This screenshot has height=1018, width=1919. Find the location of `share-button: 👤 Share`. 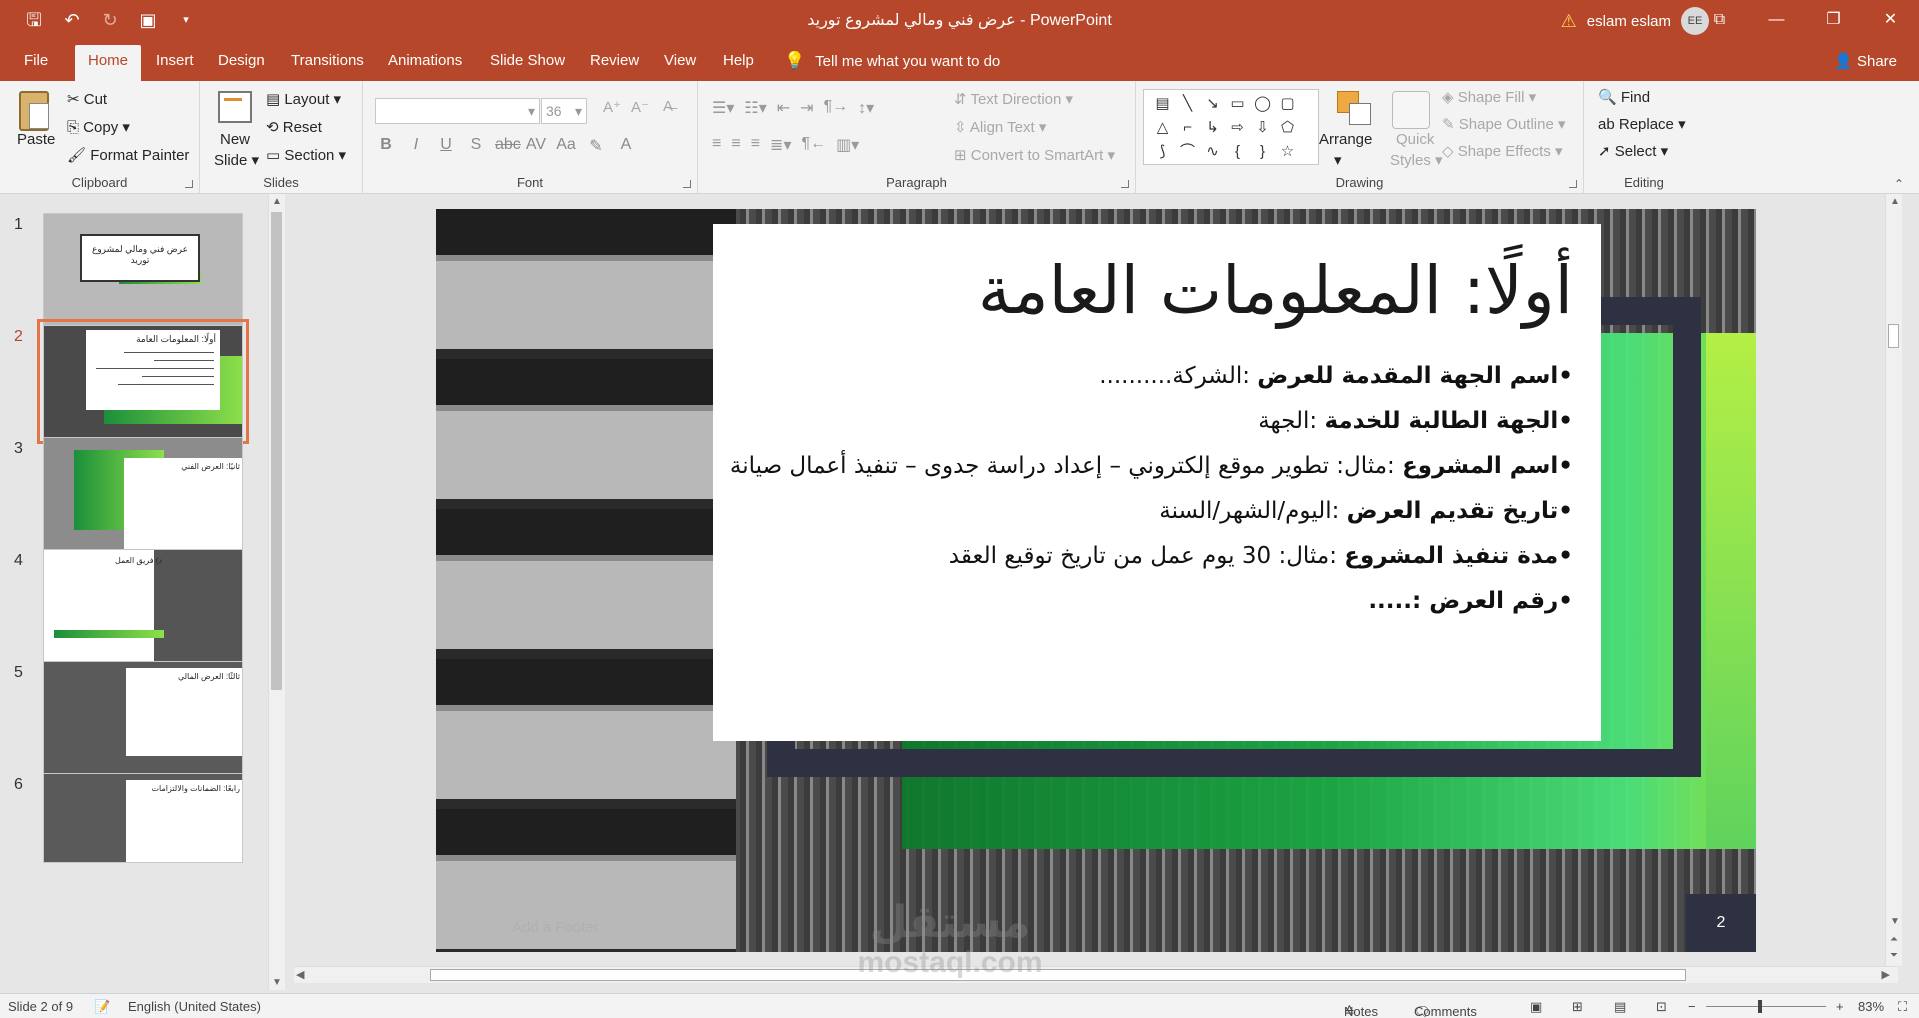

share-button: 👤 Share is located at coordinates (1865, 61).